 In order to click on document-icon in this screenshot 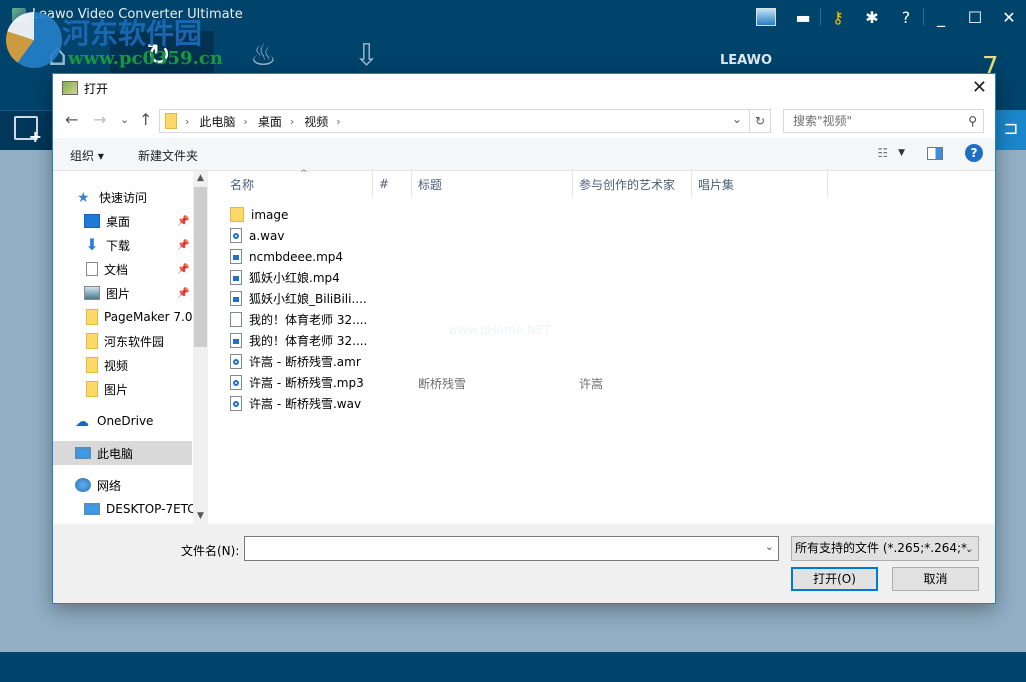, I will do `click(92, 269)`.